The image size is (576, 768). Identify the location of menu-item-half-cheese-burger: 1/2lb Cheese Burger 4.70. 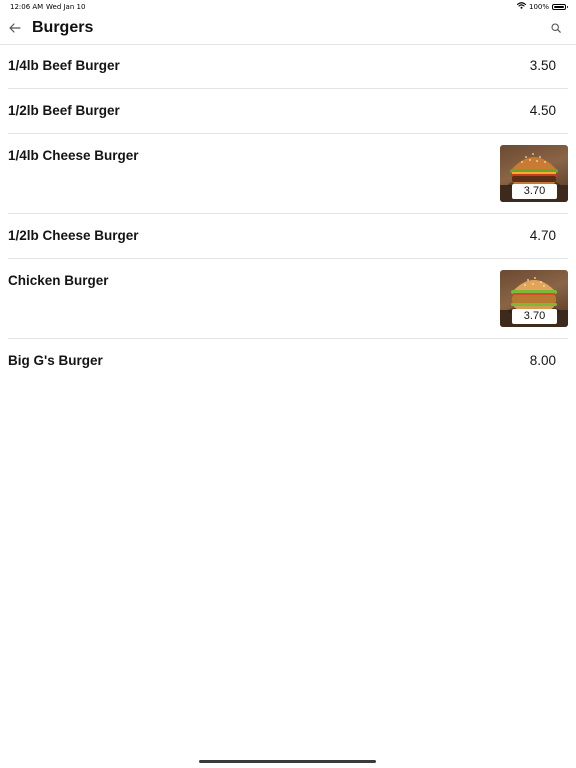
(288, 236).